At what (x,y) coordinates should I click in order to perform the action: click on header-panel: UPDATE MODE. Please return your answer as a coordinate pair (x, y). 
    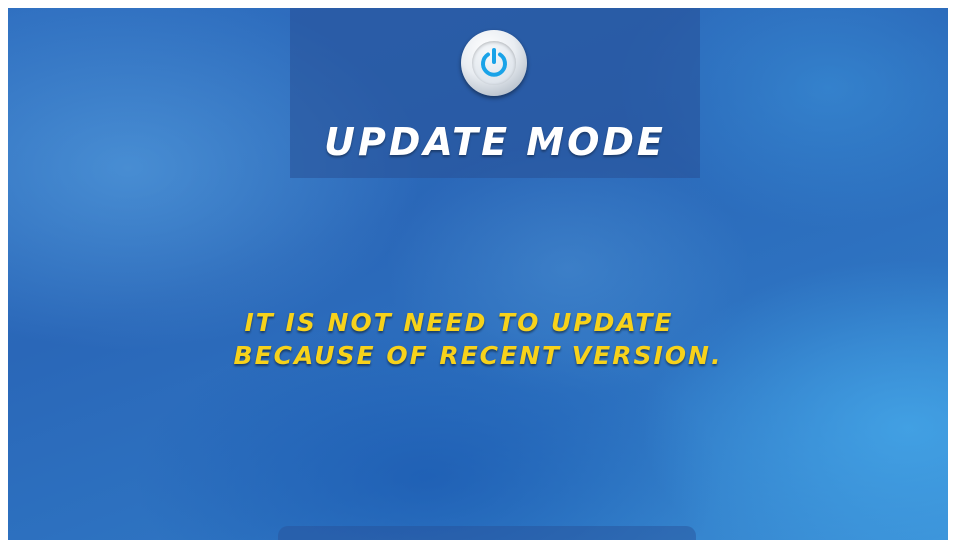
    Looking at the image, I should click on (495, 93).